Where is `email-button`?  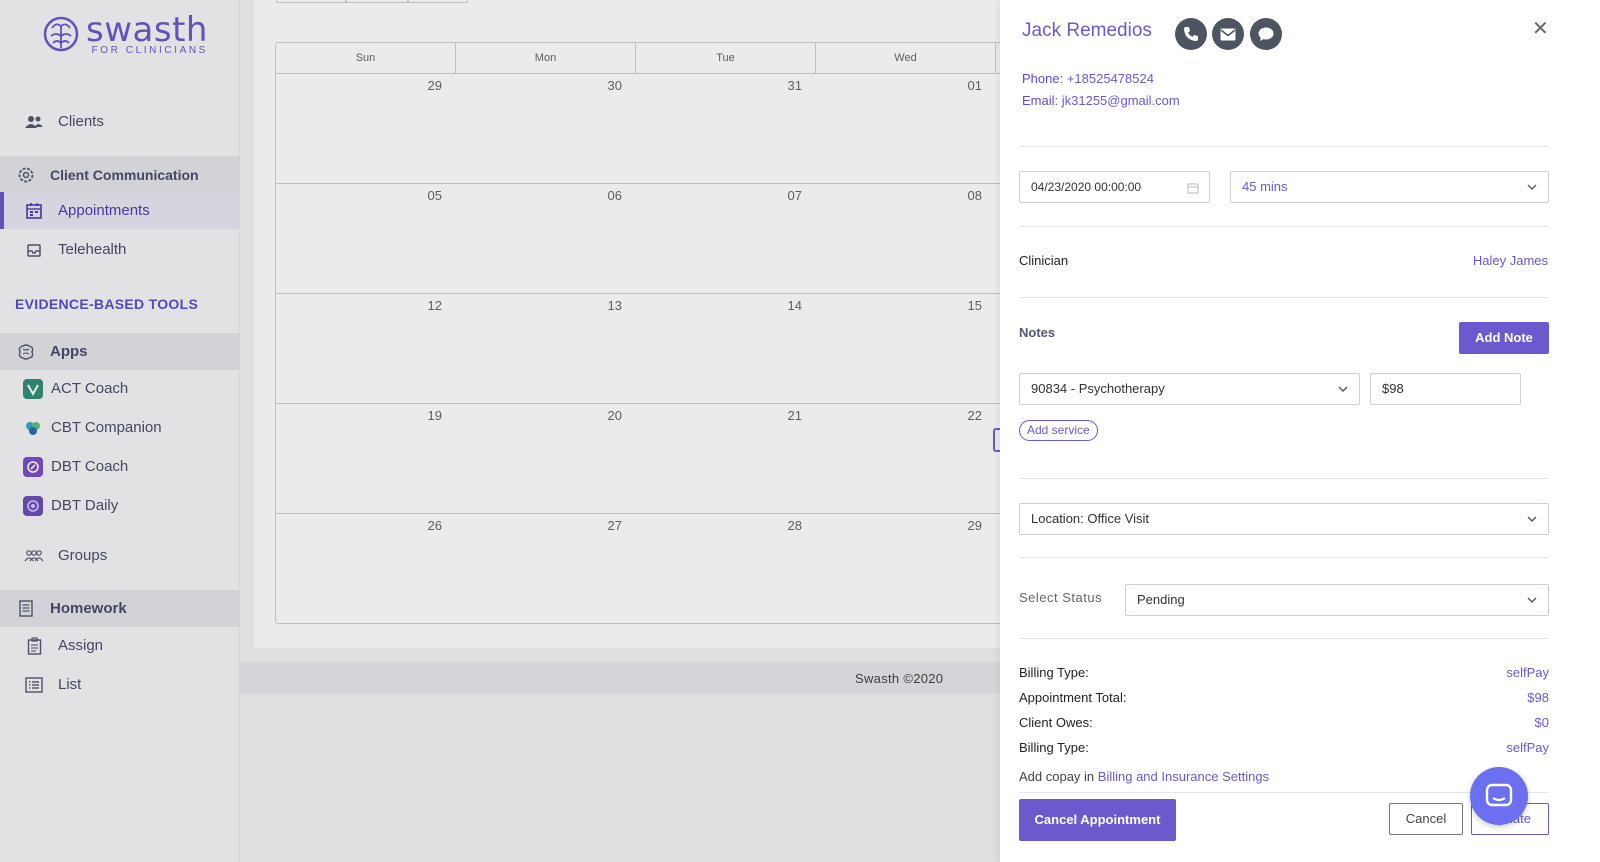
email-button is located at coordinates (1228, 34).